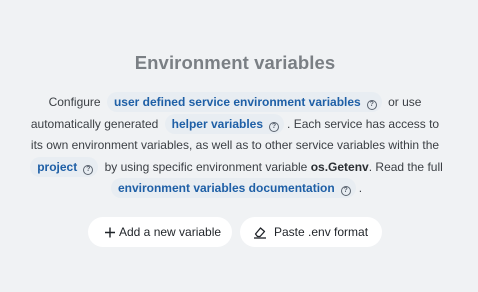  What do you see at coordinates (235, 232) in the screenshot?
I see `action-buttons: Add a new variable Paste .env format` at bounding box center [235, 232].